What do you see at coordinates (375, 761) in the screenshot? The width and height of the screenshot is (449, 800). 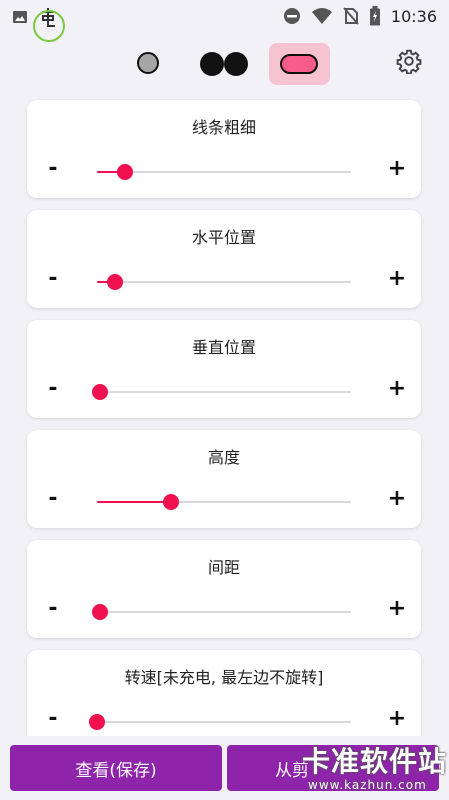 I see `watermark-title: 卡准软件站` at bounding box center [375, 761].